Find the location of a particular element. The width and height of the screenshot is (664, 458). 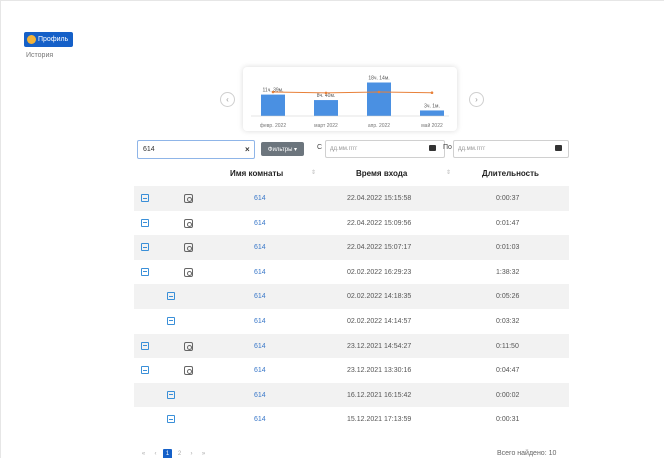

entry-time-cell: 22.04.2022 15:15:58 is located at coordinates (379, 198).